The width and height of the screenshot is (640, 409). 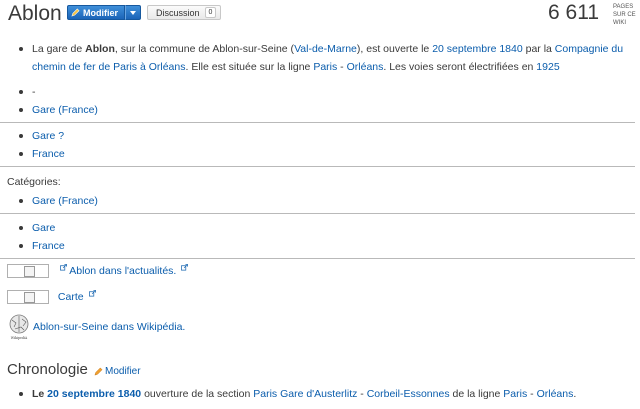 I want to click on wiki-page-count: 6 611, so click(x=573, y=12).